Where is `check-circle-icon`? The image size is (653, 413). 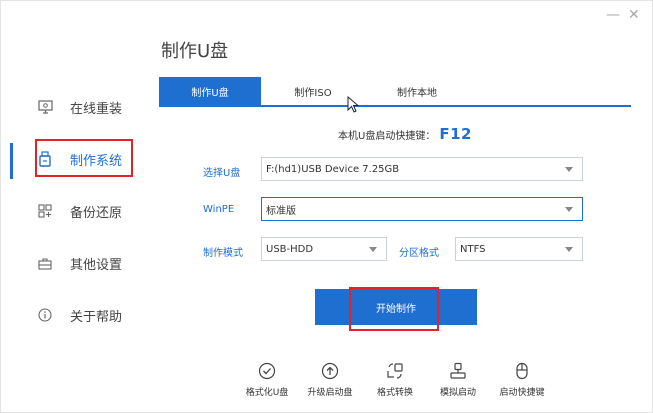
check-circle-icon is located at coordinates (267, 371).